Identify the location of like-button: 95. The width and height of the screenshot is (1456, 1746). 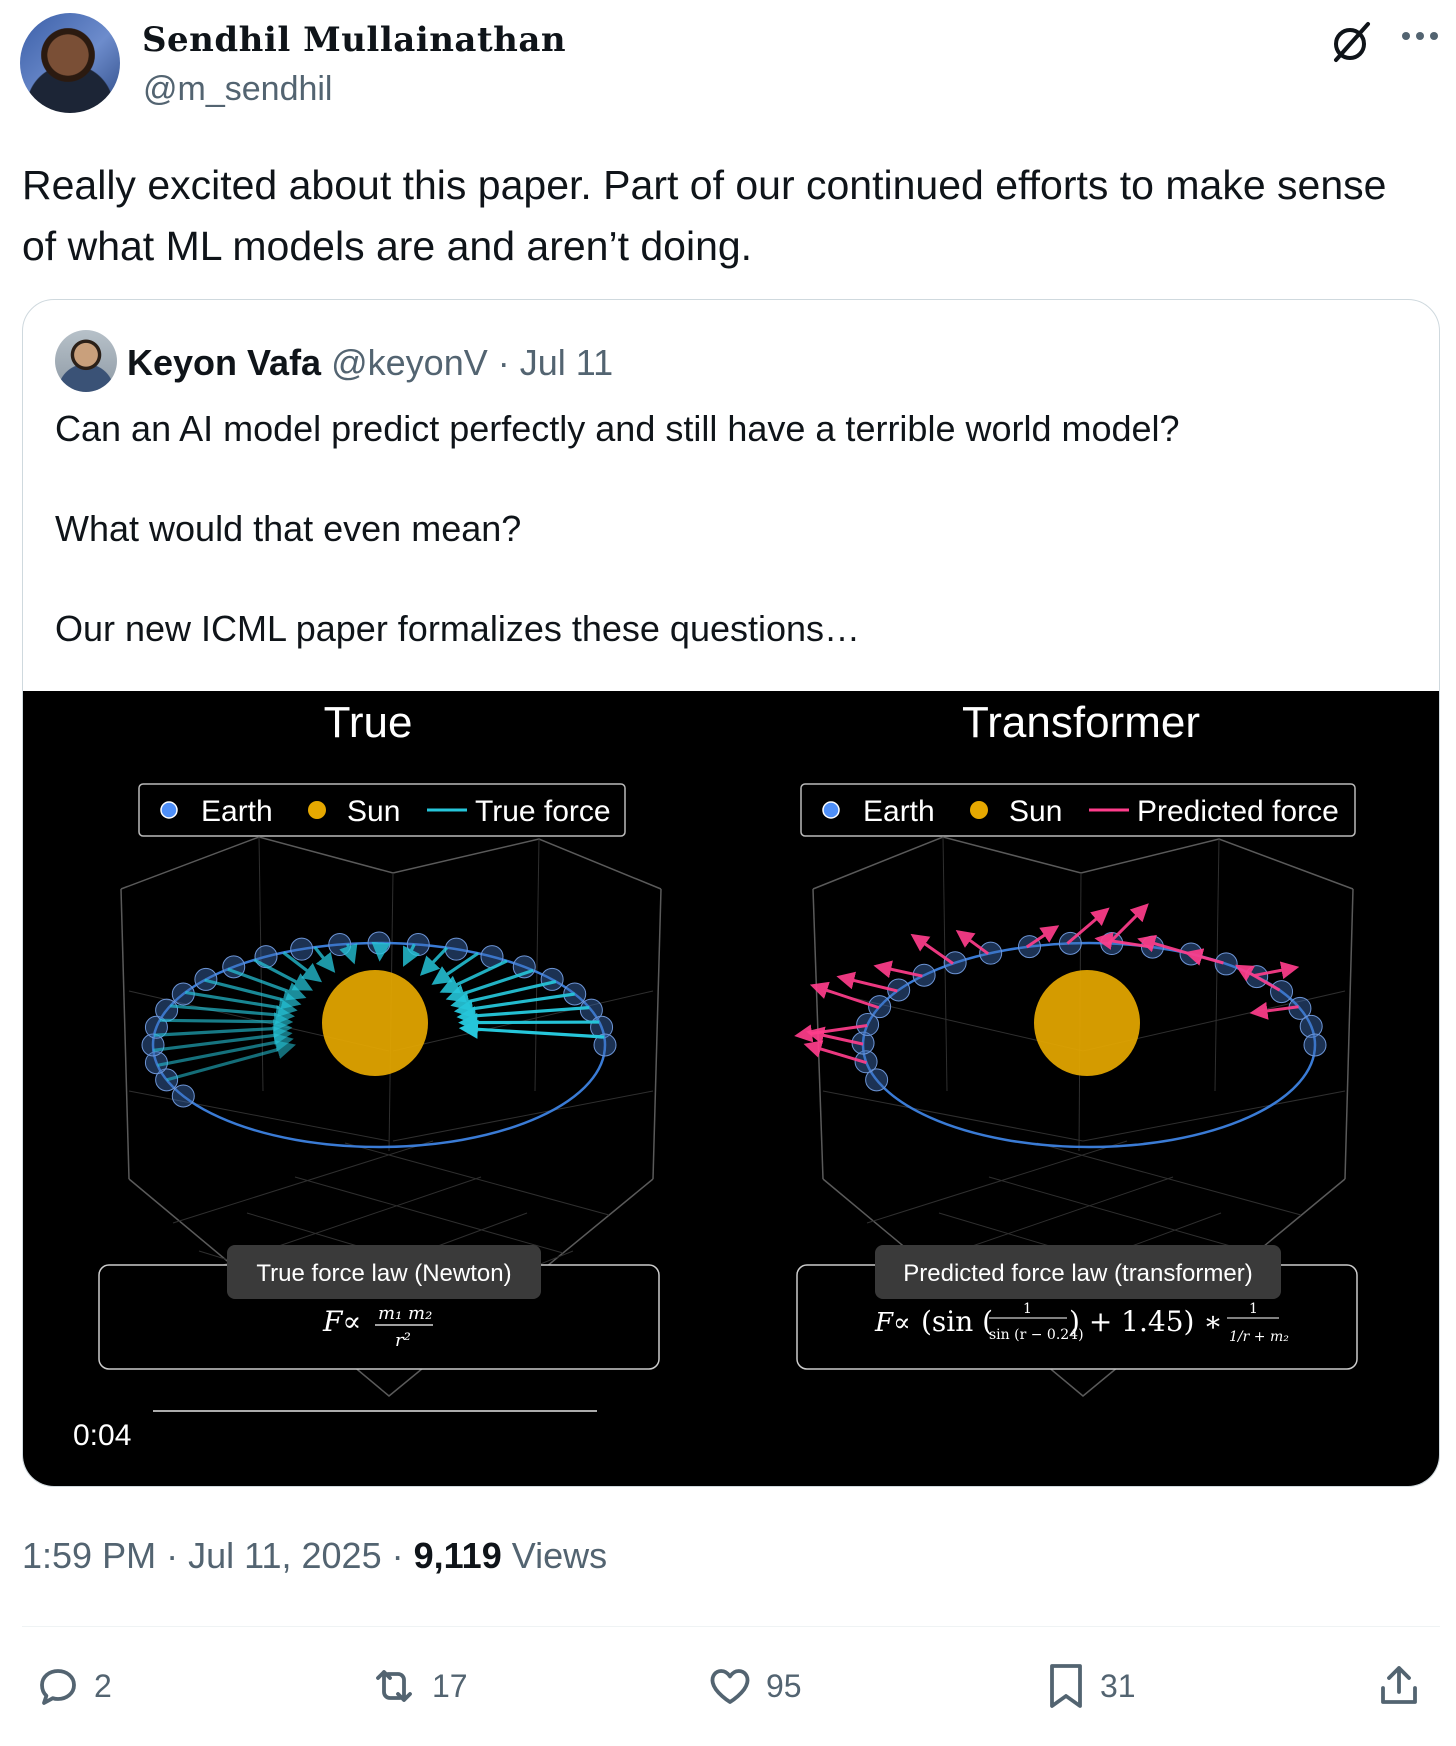
(754, 1686).